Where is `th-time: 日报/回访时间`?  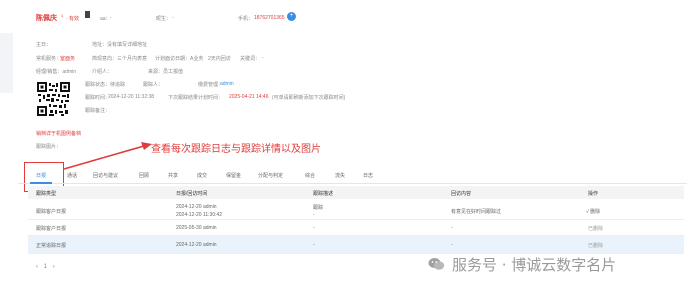
th-time: 日报/回访时间 is located at coordinates (192, 194).